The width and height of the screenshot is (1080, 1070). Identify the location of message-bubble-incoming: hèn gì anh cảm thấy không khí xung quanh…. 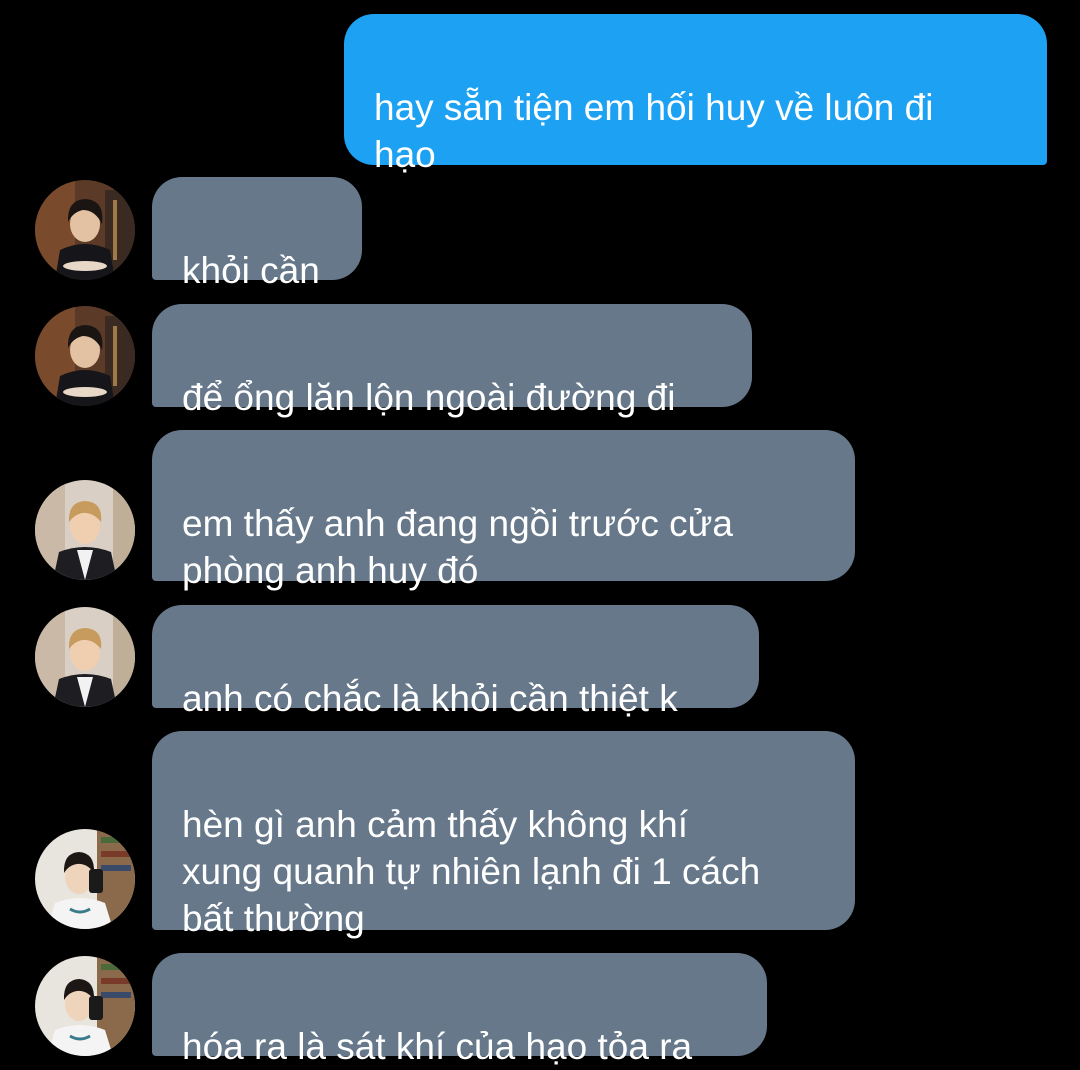
(503, 835).